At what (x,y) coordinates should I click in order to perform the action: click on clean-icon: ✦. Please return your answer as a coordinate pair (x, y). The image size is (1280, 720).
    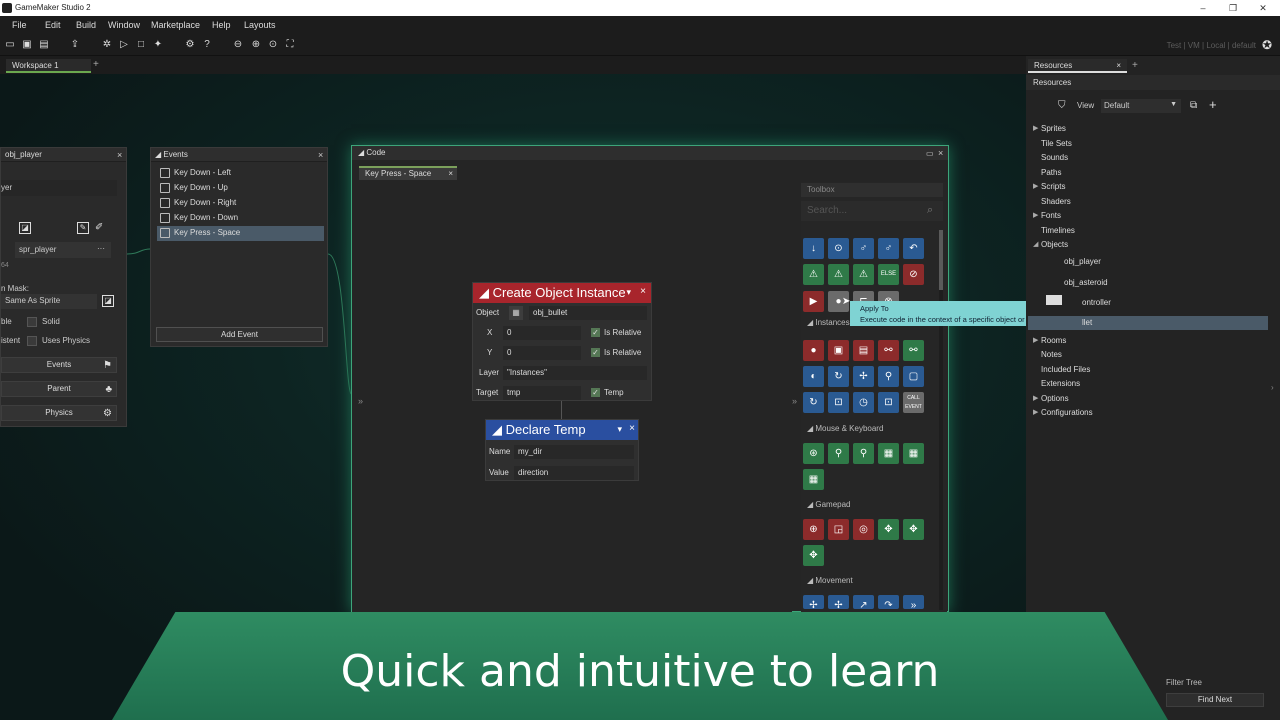
    Looking at the image, I should click on (158, 45).